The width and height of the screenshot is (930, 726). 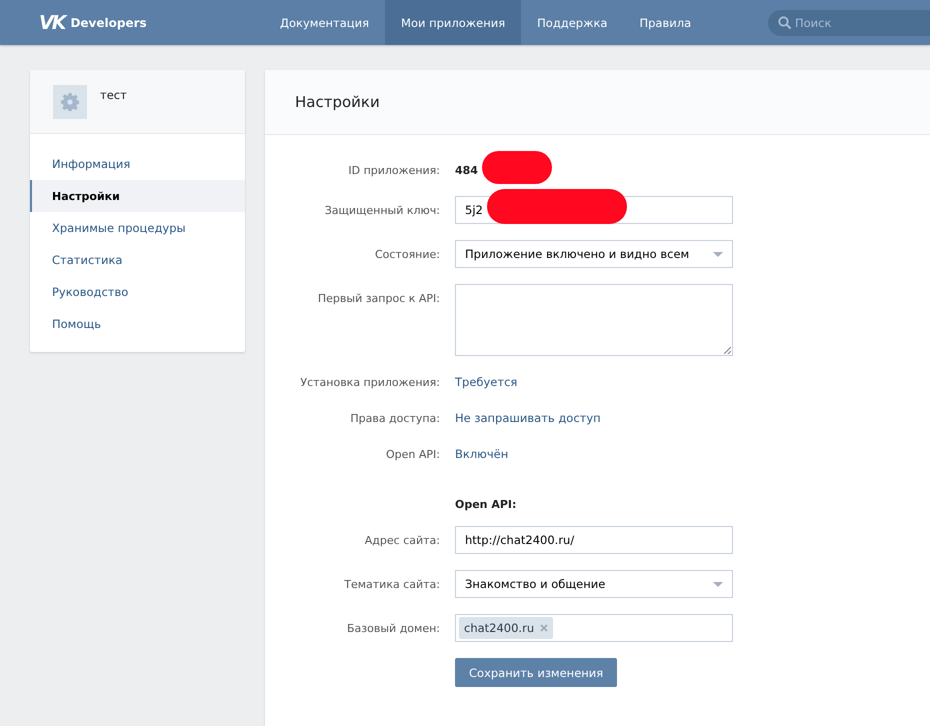 I want to click on sidebar-item: Помощь, so click(x=137, y=324).